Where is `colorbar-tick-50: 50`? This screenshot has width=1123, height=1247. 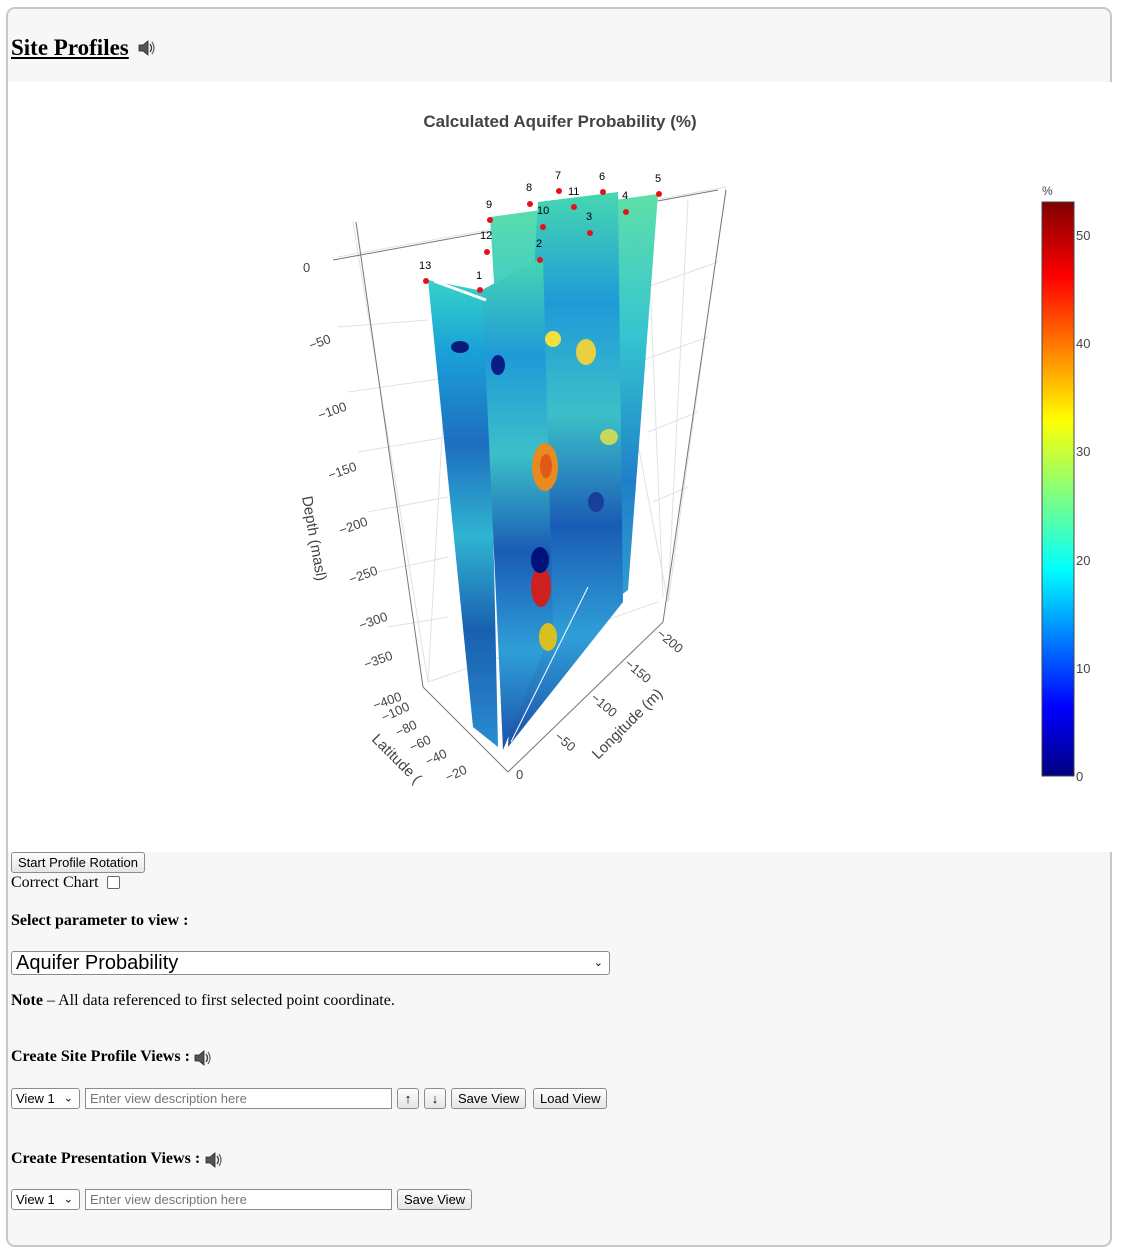 colorbar-tick-50: 50 is located at coordinates (1083, 235).